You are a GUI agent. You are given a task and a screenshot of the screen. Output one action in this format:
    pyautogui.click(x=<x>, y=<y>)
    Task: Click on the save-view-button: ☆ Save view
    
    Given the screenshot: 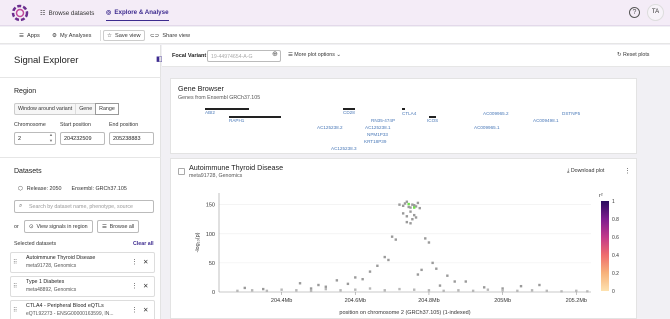 What is the action you would take?
    pyautogui.click(x=124, y=35)
    